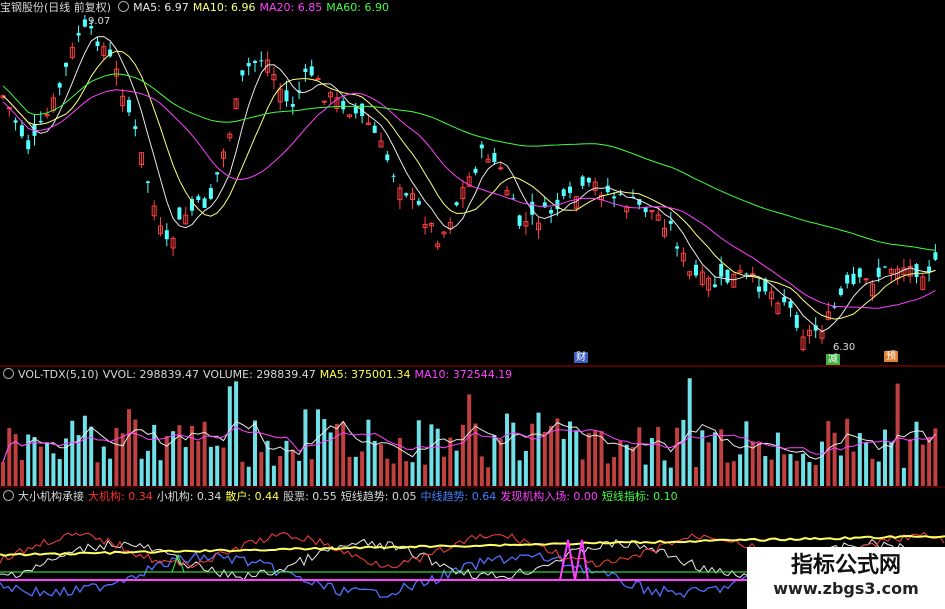  Describe the element at coordinates (151, 374) in the screenshot. I see `vvol-value: VVOL: 298839.47` at that location.